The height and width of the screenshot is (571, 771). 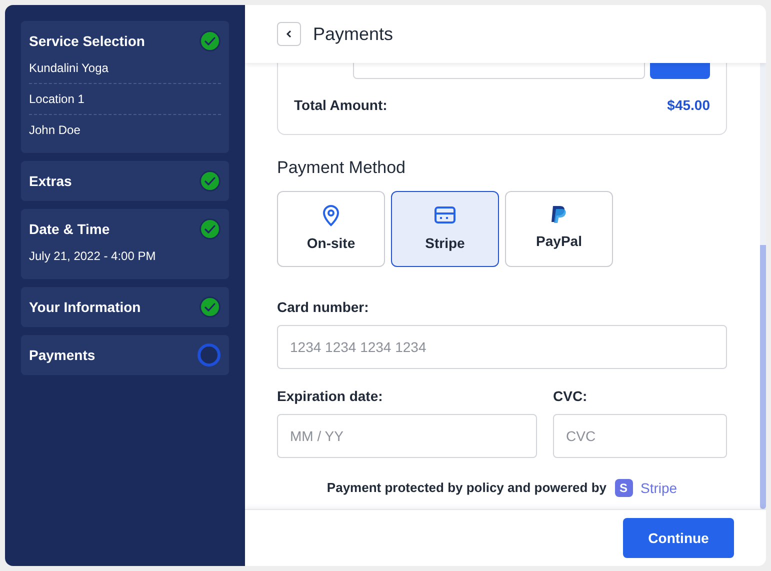 What do you see at coordinates (623, 488) in the screenshot?
I see `stripe-badge: S` at bounding box center [623, 488].